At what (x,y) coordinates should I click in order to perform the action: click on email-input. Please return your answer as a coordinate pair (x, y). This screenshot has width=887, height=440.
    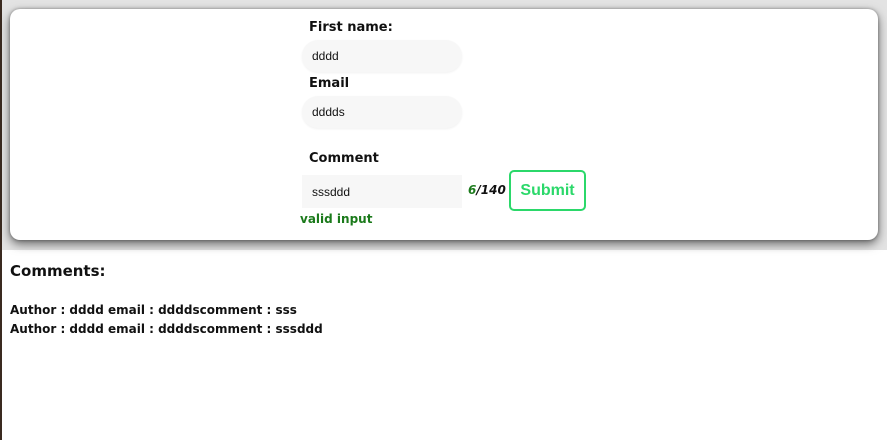
    Looking at the image, I should click on (382, 112).